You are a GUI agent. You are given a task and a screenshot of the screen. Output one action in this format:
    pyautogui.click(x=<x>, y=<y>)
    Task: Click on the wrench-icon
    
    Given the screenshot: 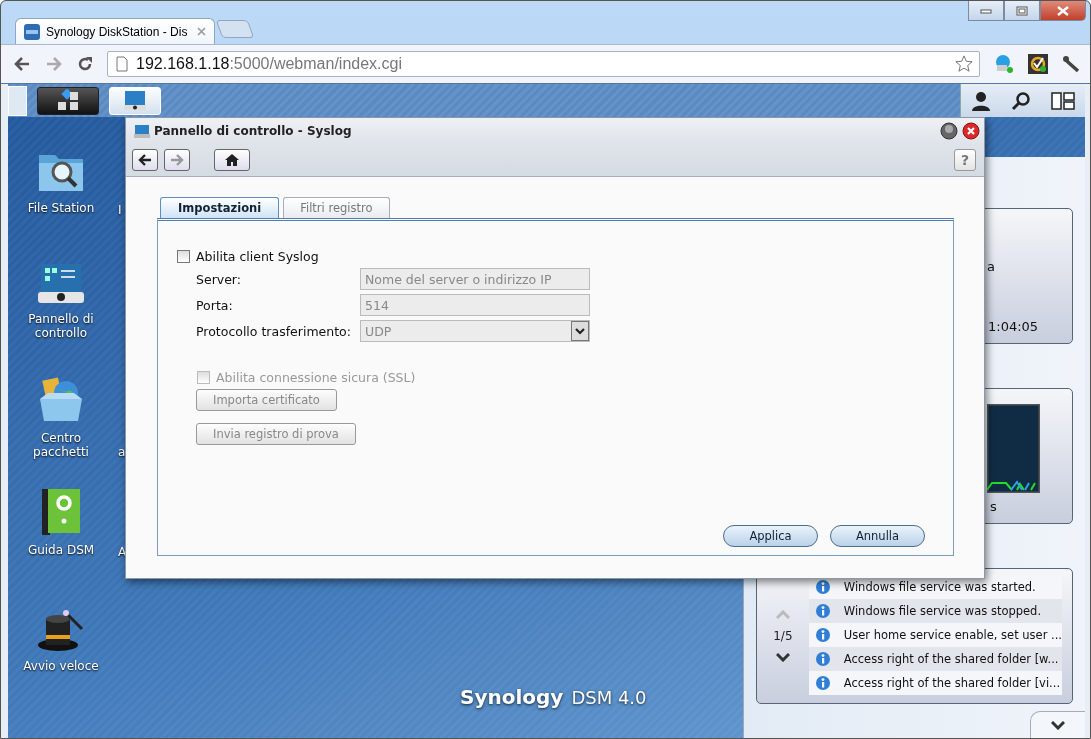 What is the action you would take?
    pyautogui.click(x=1071, y=64)
    